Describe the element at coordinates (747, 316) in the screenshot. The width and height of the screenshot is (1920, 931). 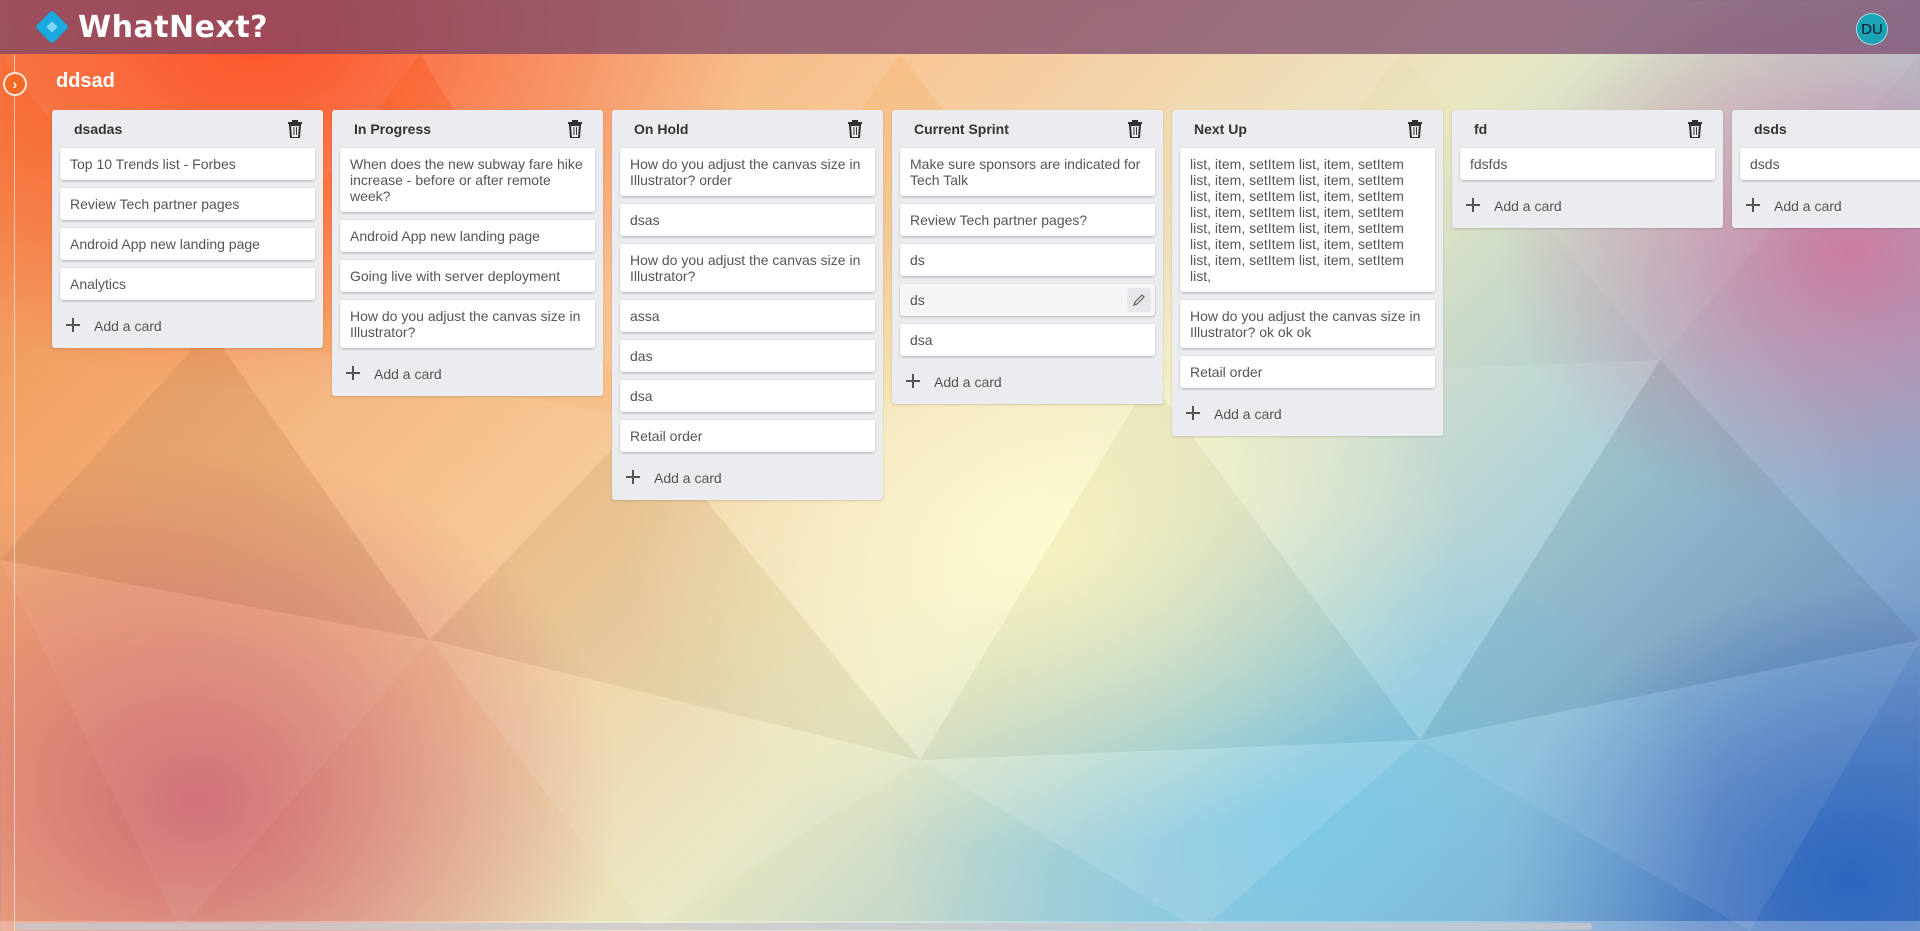
I see `card: assa` at that location.